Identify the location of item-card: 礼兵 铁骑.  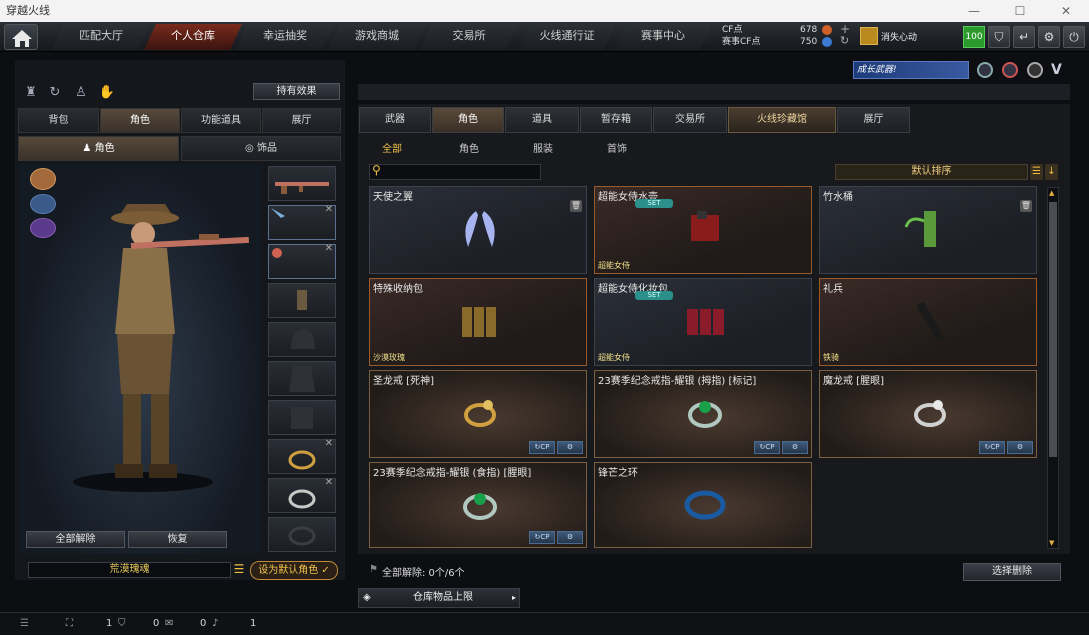
(928, 322).